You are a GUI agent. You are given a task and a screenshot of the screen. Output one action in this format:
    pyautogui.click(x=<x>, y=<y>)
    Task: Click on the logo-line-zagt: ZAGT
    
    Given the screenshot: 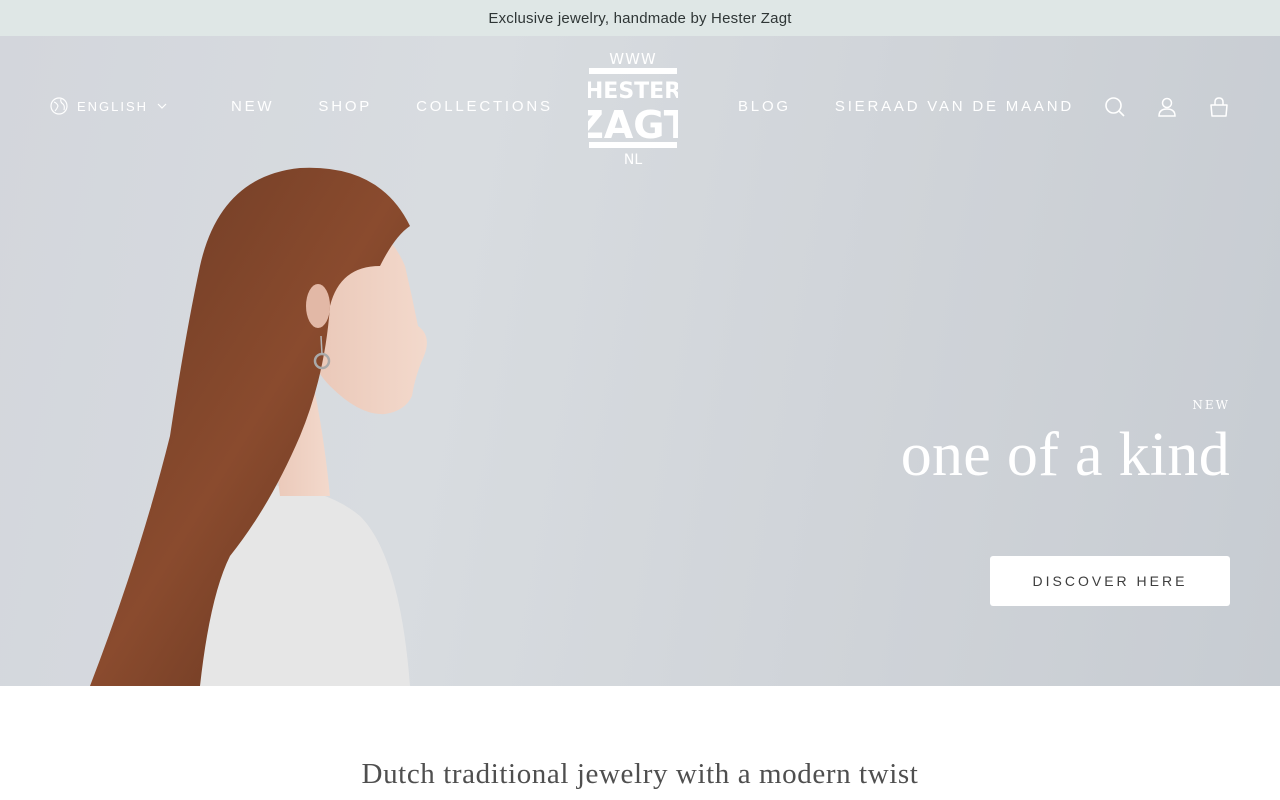 What is the action you would take?
    pyautogui.click(x=633, y=125)
    